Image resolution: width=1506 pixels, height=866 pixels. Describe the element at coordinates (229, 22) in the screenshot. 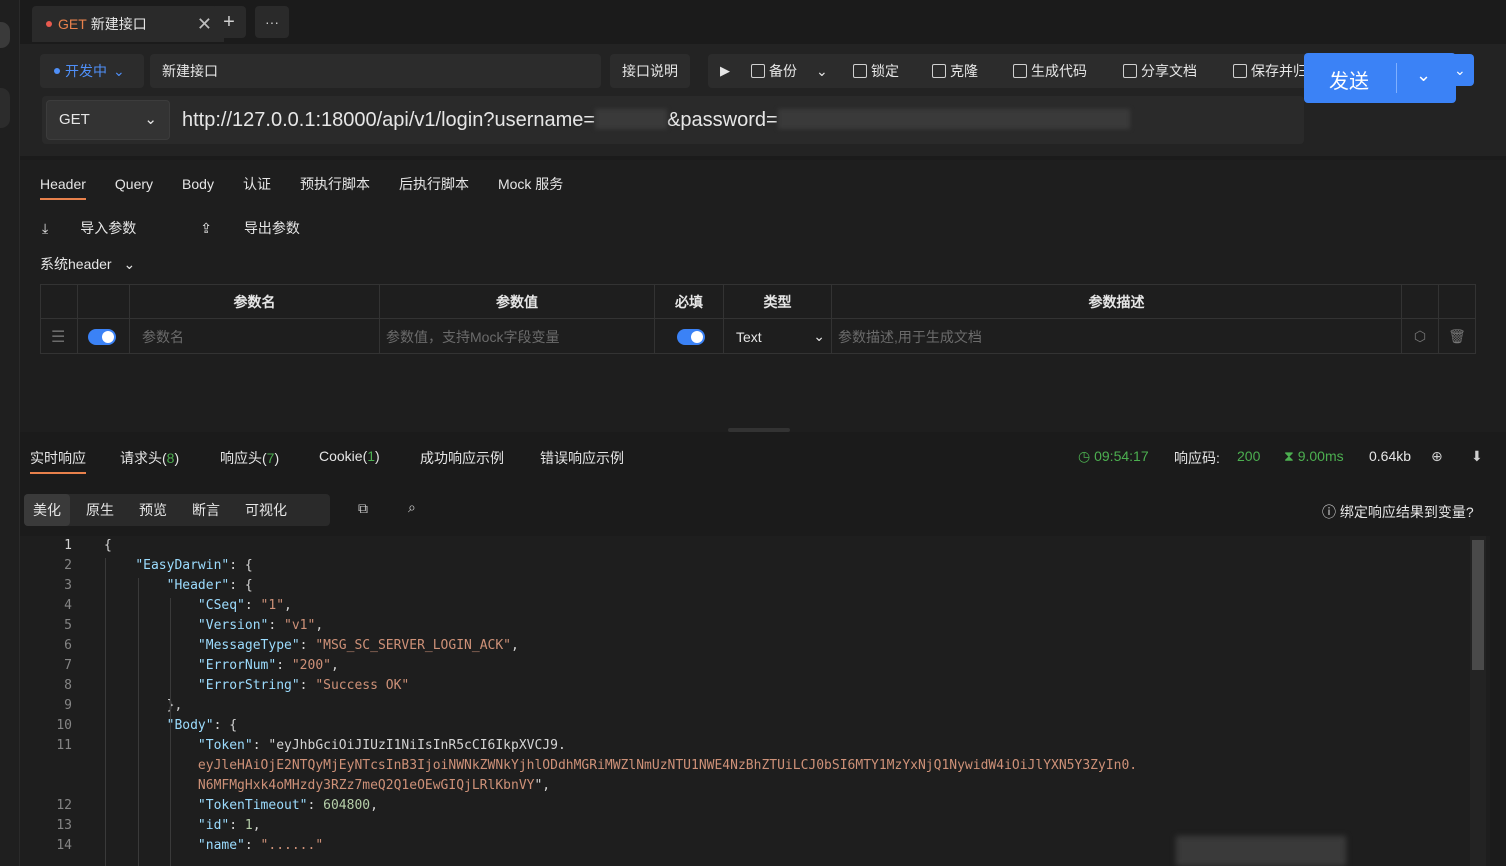

I see `add-tab-button: +` at that location.